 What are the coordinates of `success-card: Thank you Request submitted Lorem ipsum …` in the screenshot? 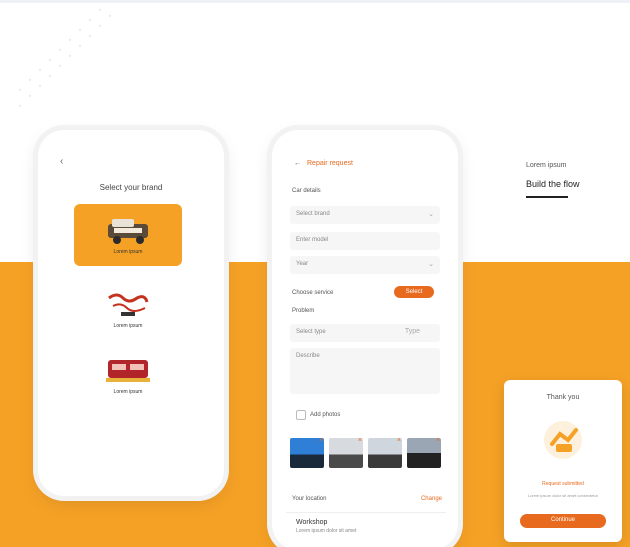 It's located at (563, 461).